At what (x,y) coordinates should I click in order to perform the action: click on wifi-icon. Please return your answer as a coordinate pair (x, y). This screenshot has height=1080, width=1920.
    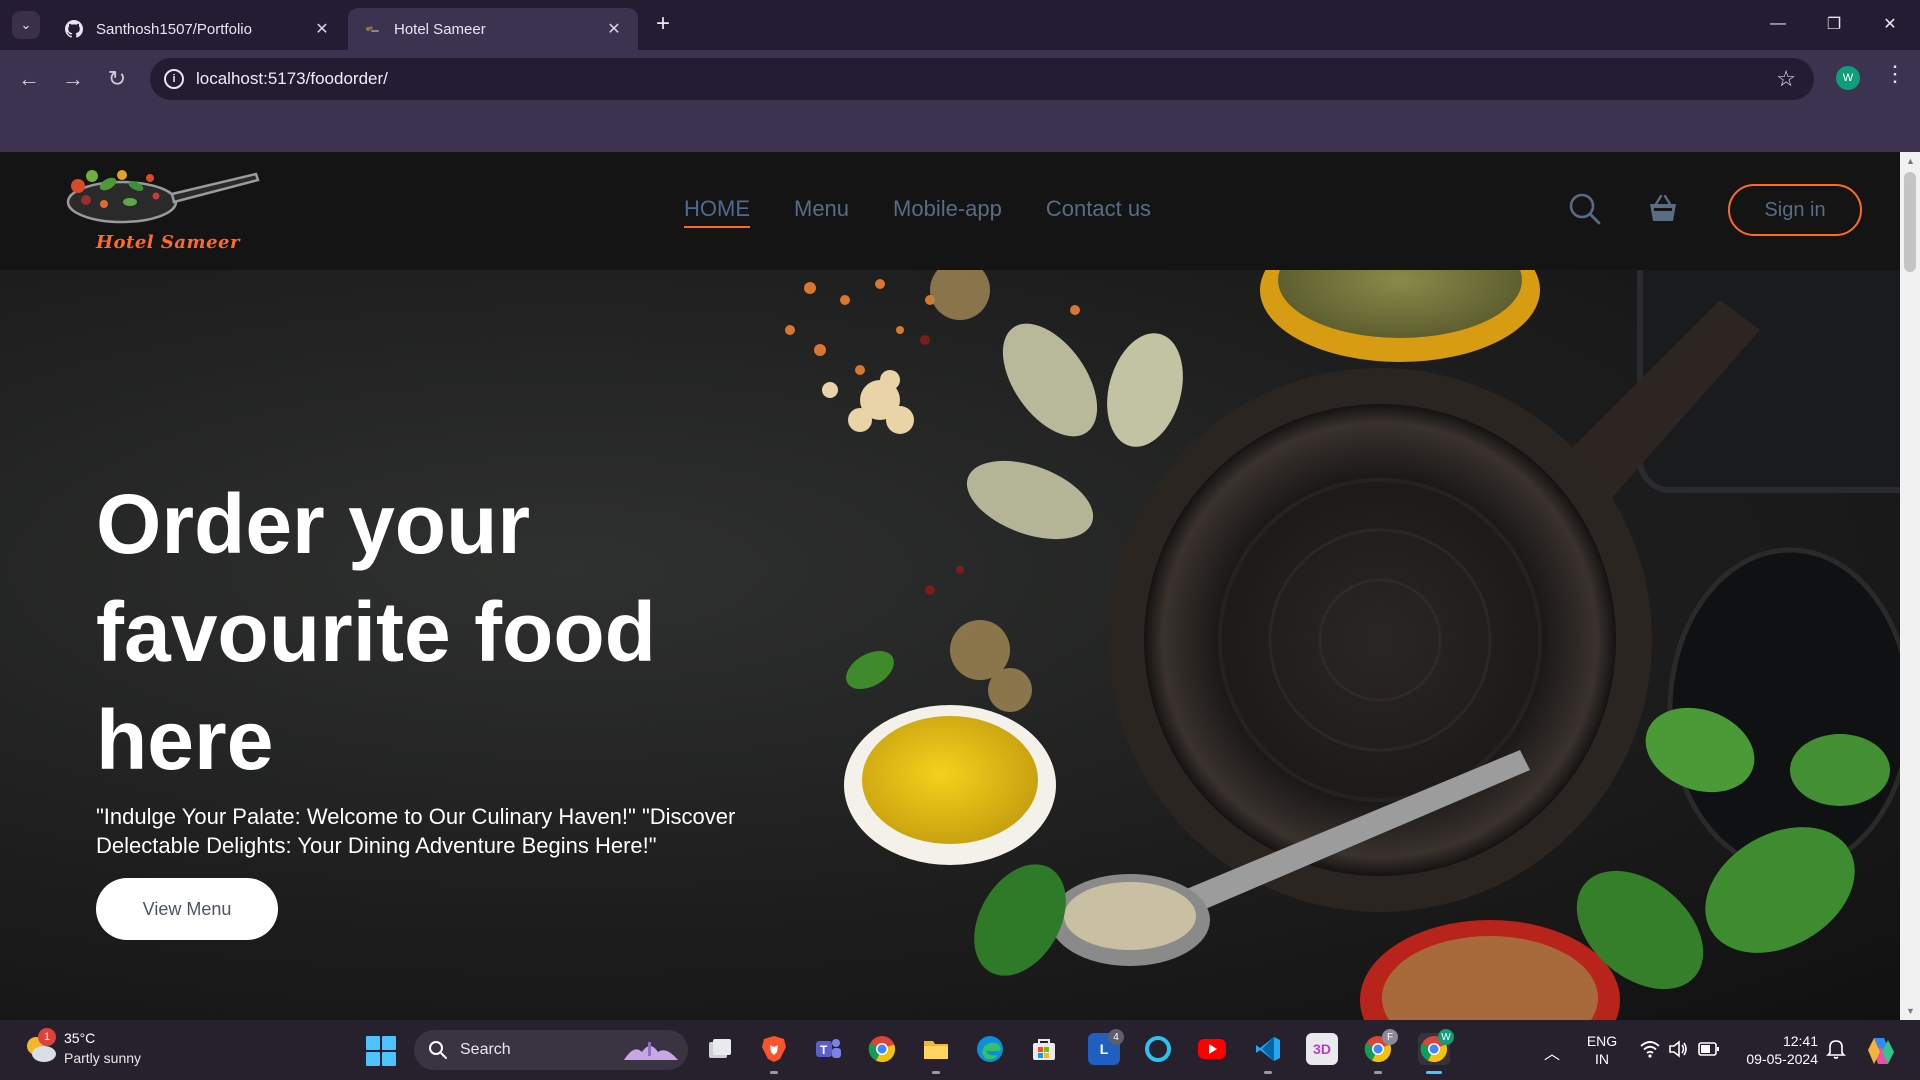
    Looking at the image, I should click on (1650, 1049).